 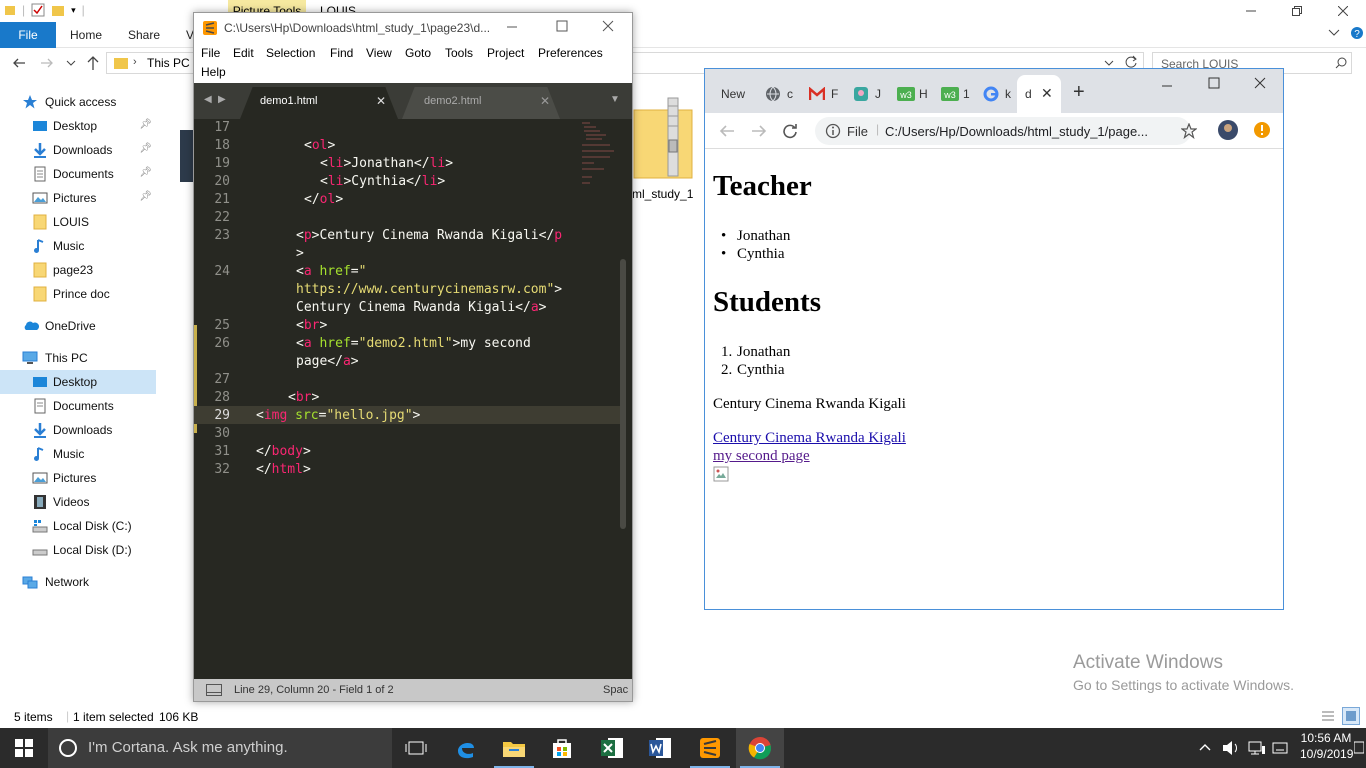 I want to click on start-button, so click(x=24, y=748).